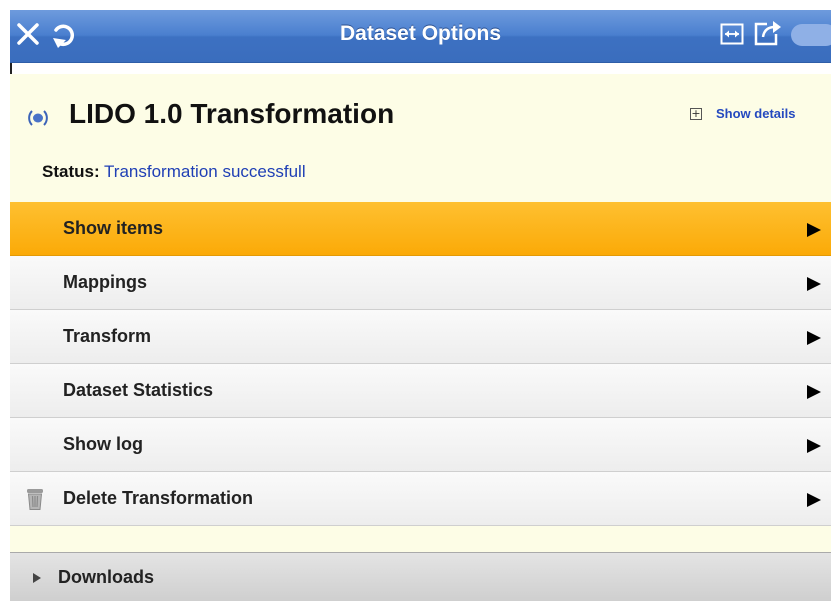 The height and width of the screenshot is (601, 831). I want to click on menu-item-show-items: Show items, so click(420, 229).